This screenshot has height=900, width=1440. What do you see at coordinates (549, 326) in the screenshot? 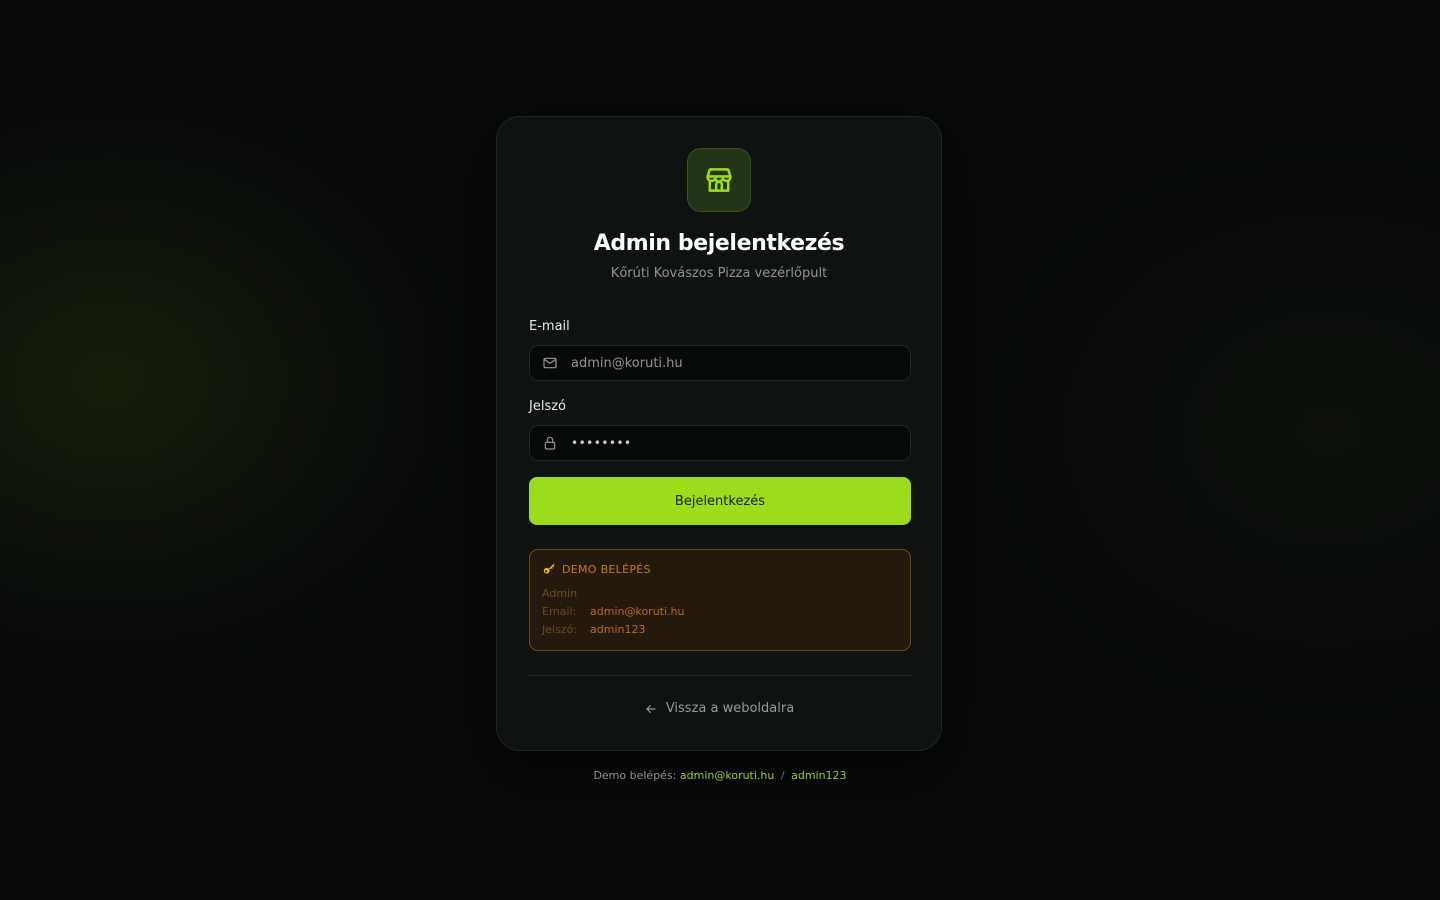
I see `email-label: E-mail` at bounding box center [549, 326].